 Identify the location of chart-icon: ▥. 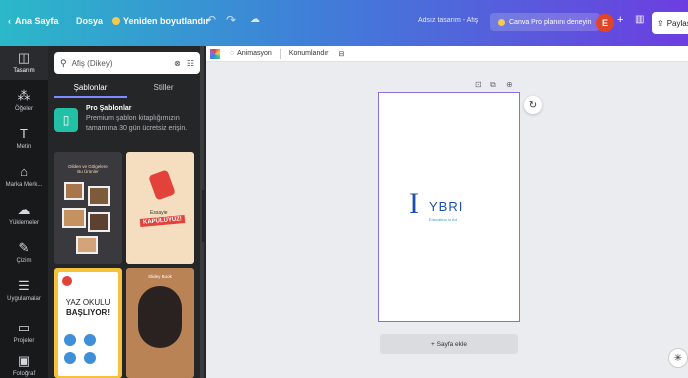
(639, 19).